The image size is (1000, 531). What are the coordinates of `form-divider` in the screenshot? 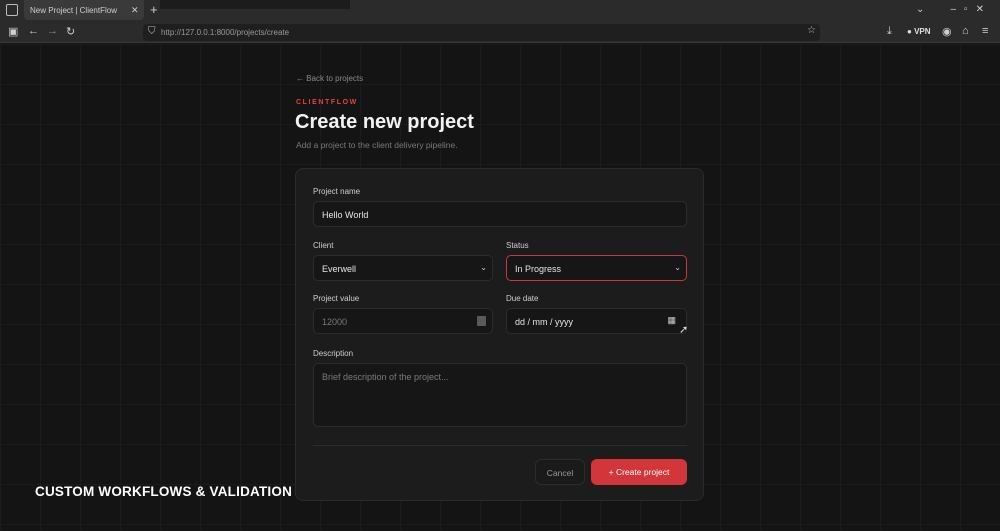 It's located at (500, 445).